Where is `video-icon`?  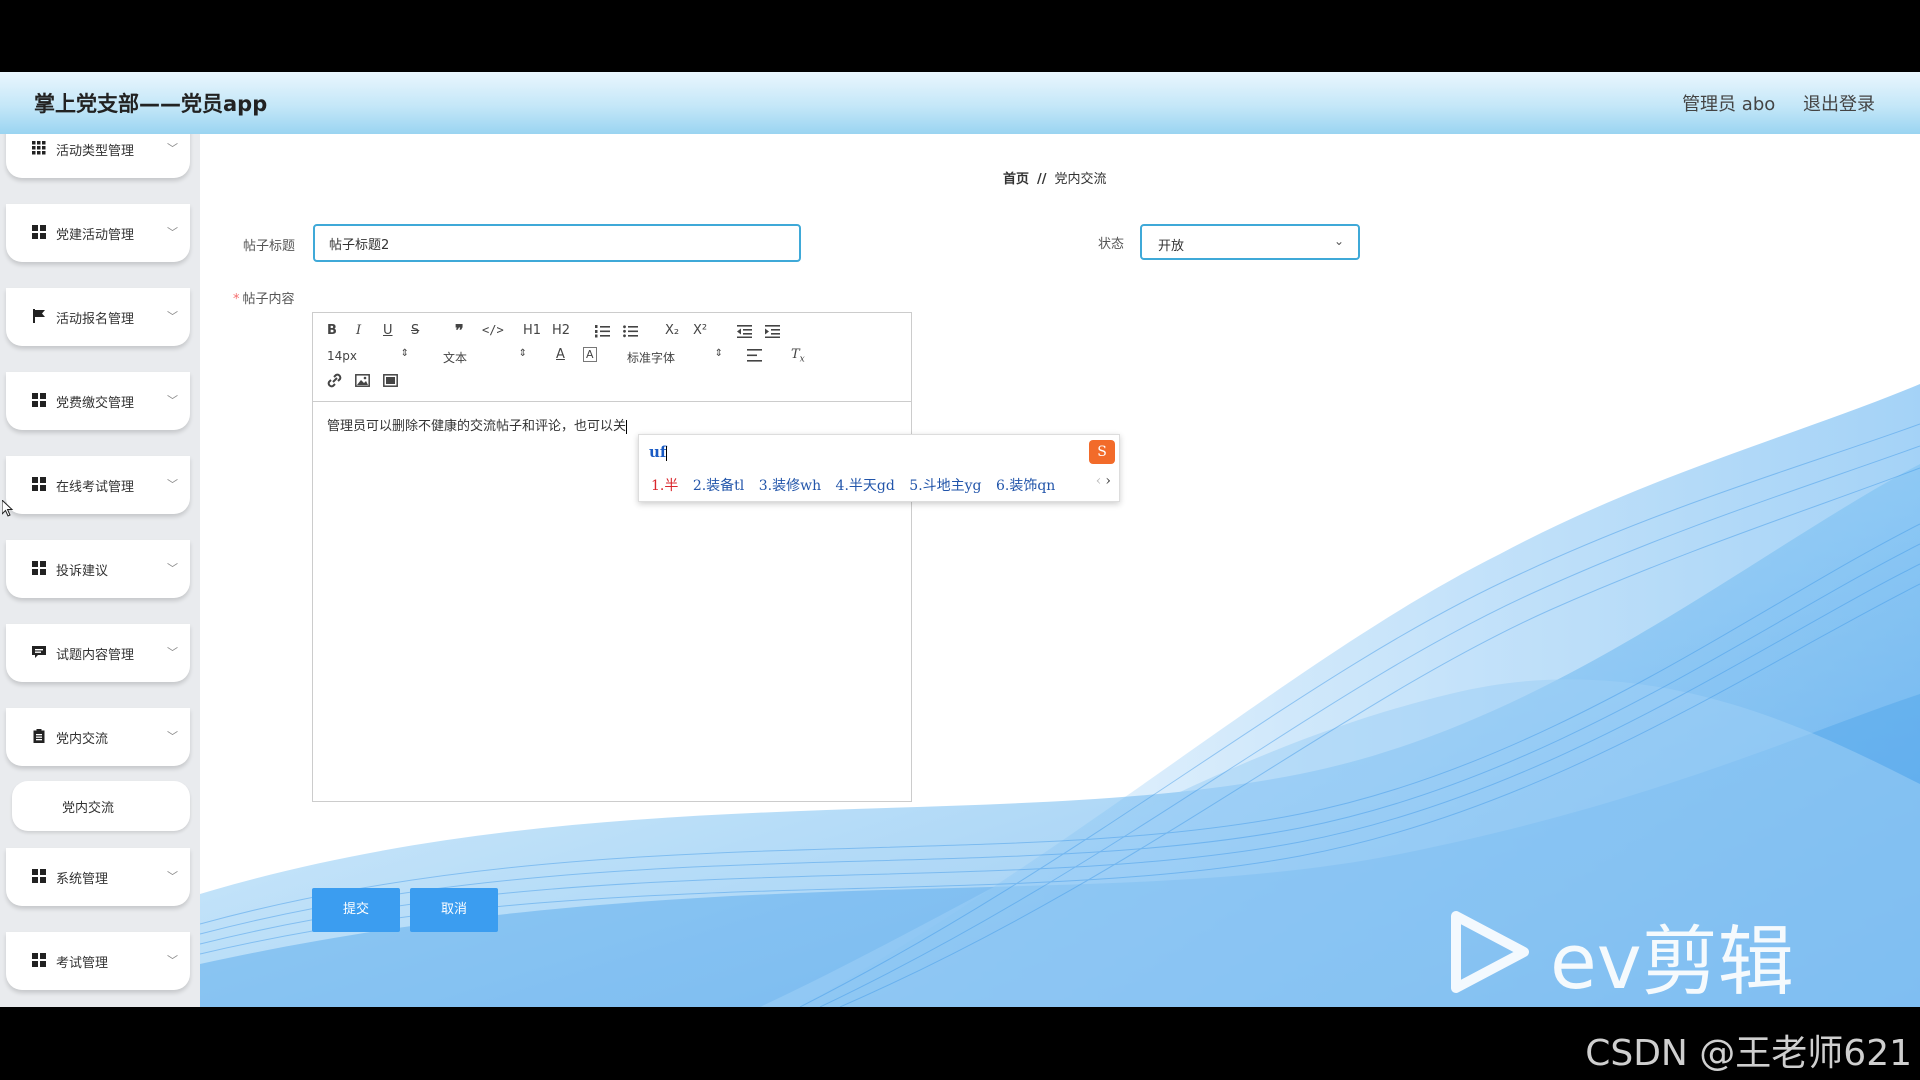 video-icon is located at coordinates (390, 380).